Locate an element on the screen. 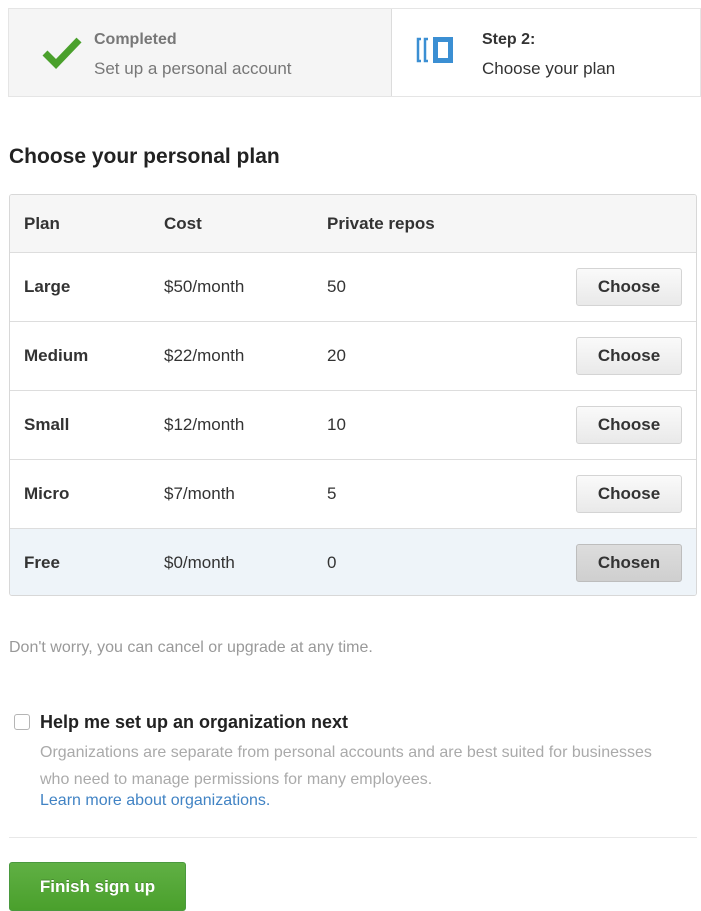  plan-name: Large is located at coordinates (47, 286).